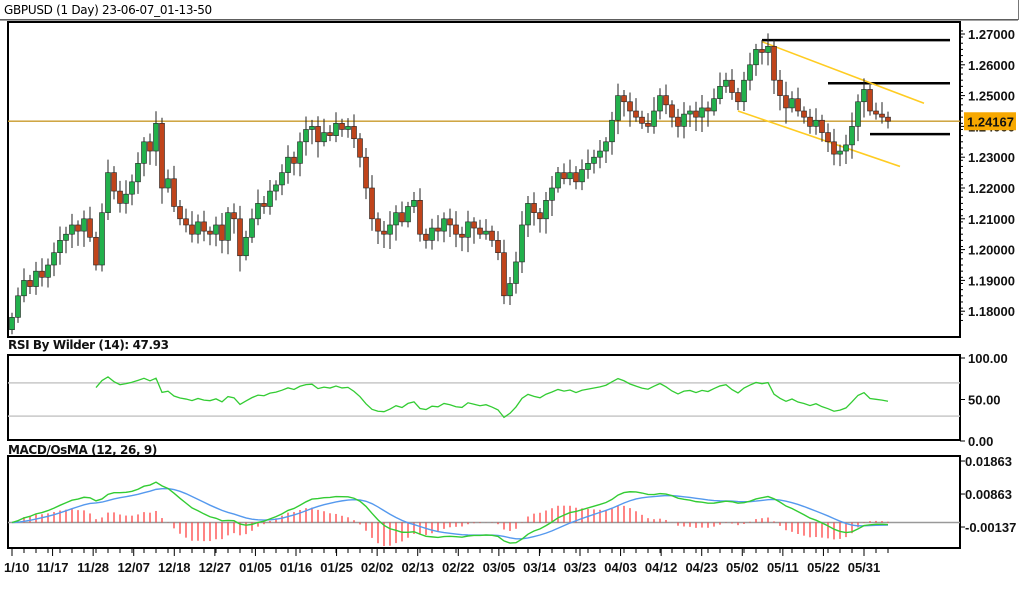 The width and height of the screenshot is (1024, 605). Describe the element at coordinates (988, 494) in the screenshot. I see `macd-tick-label: 0.00863` at that location.